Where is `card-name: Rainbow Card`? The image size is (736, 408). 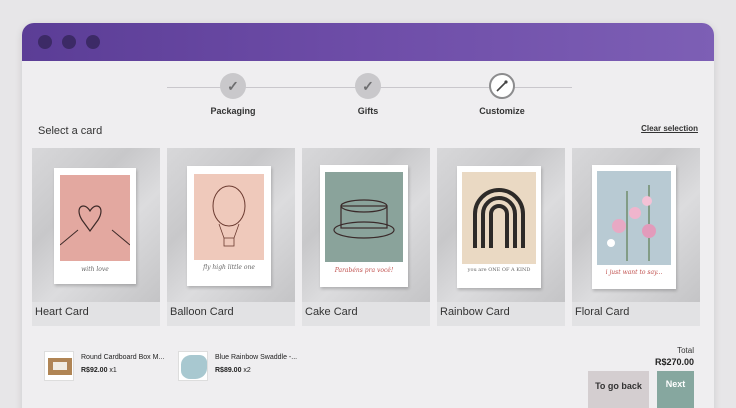 card-name: Rainbow Card is located at coordinates (475, 312).